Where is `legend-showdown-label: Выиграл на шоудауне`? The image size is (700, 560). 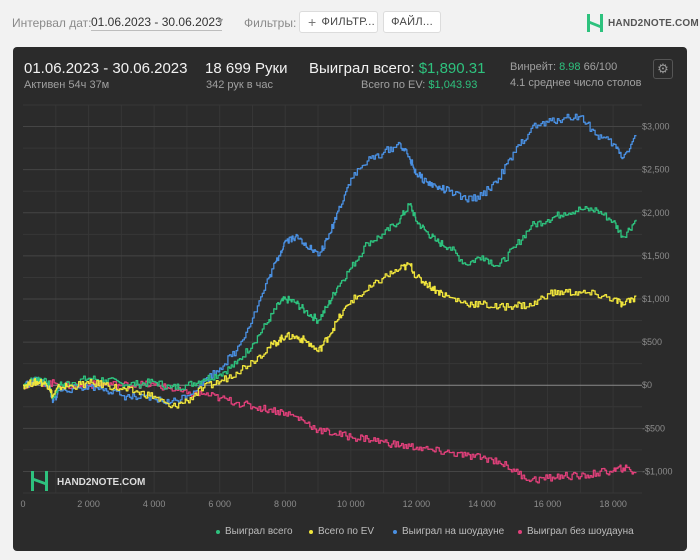
legend-showdown-label: Выиграл на шоудауне is located at coordinates (453, 531).